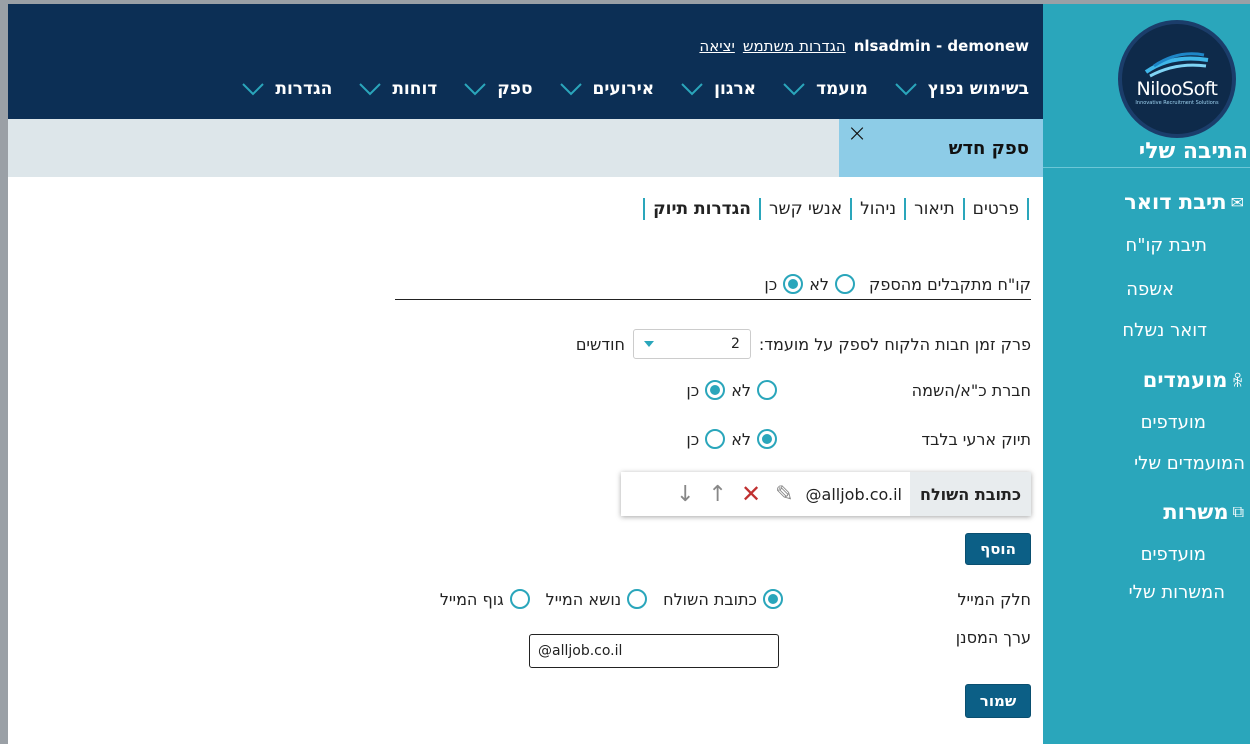 The width and height of the screenshot is (1250, 744). Describe the element at coordinates (1146, 167) in the screenshot. I see `sidebar-divider` at that location.